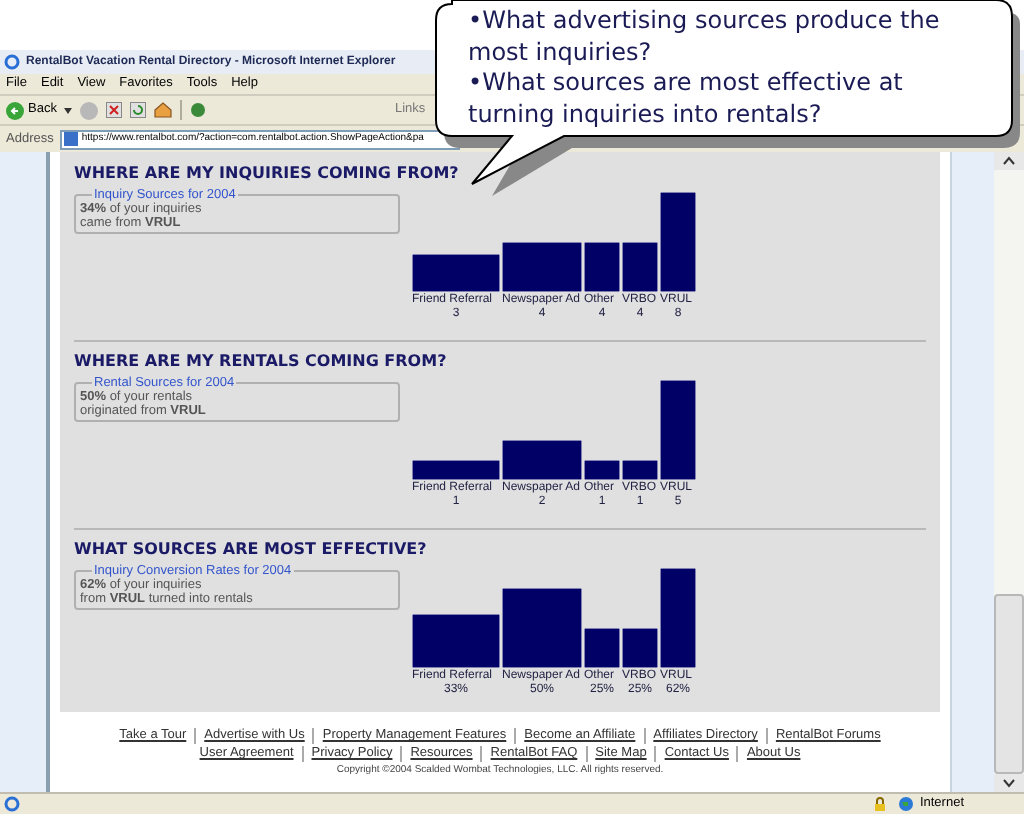  Describe the element at coordinates (705, 37) in the screenshot. I see `callout-text: •What advertising sources produce the most inquiries?` at that location.